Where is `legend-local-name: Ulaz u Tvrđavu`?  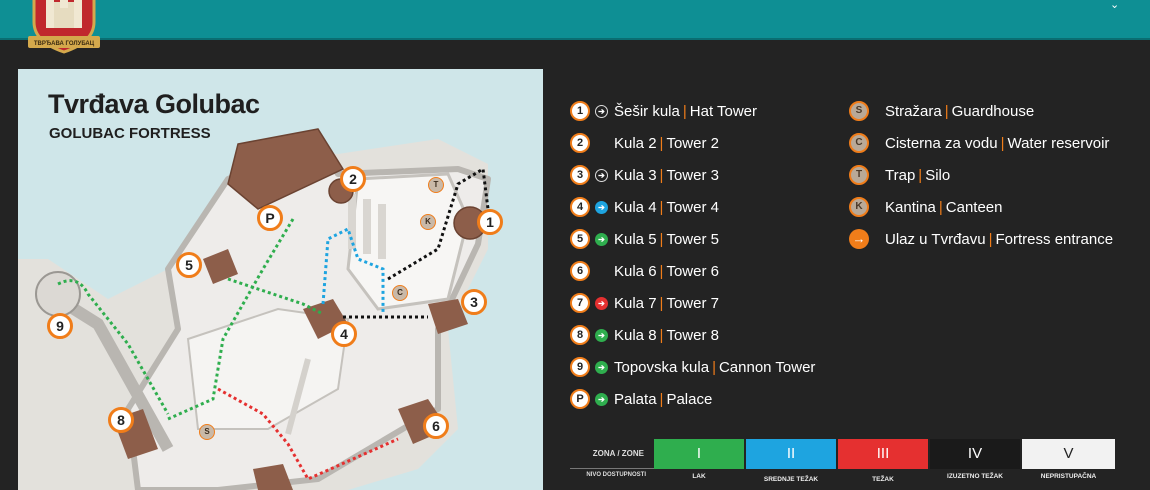 legend-local-name: Ulaz u Tvrđavu is located at coordinates (935, 239).